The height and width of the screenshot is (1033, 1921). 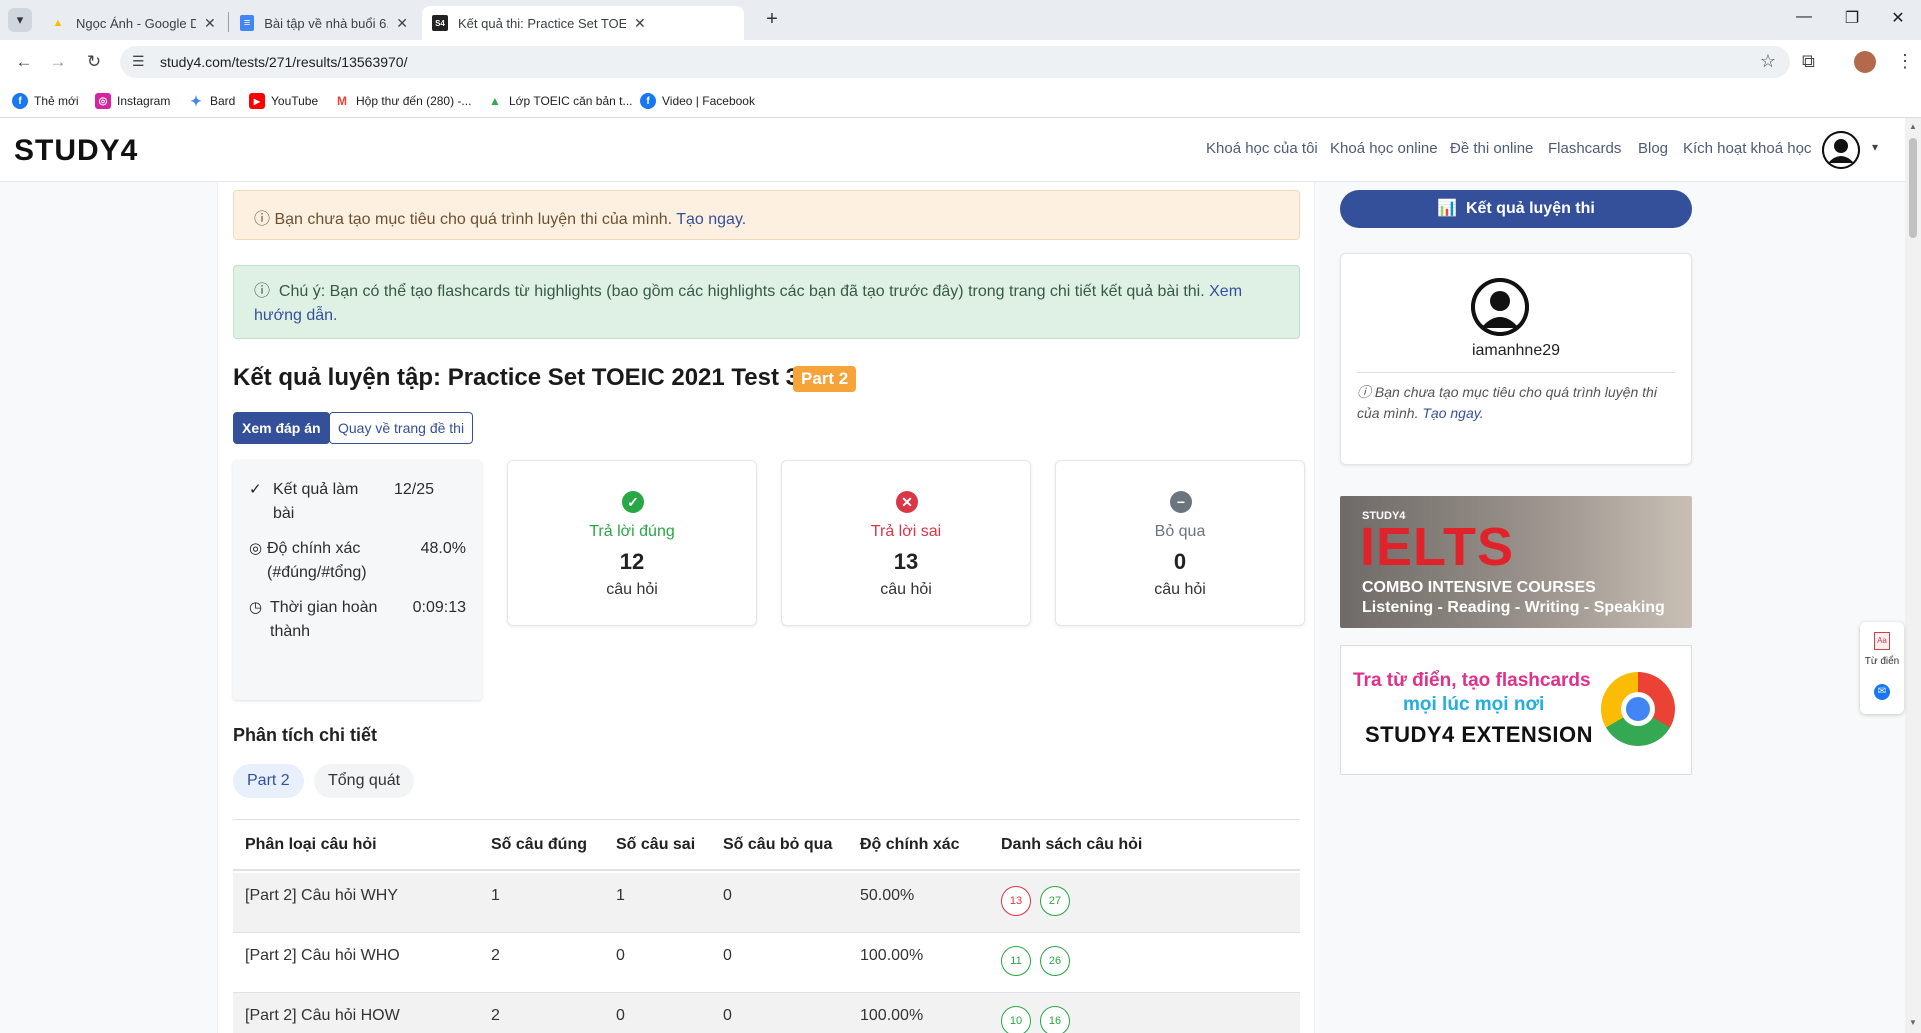 I want to click on scroll-thumb, so click(x=1913, y=188).